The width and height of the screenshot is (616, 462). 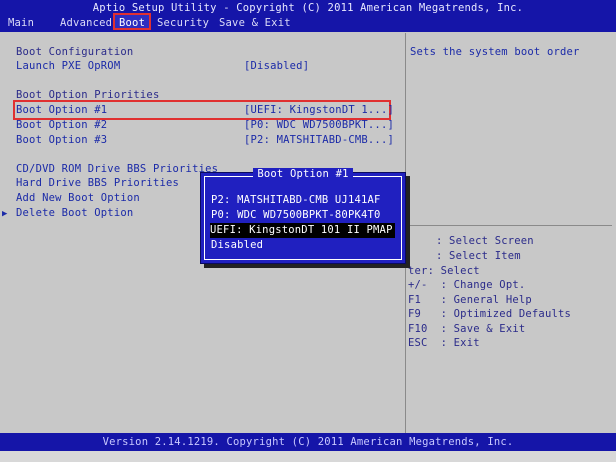 I want to click on boot-configuration-heading: Boot Configuration, so click(x=75, y=52).